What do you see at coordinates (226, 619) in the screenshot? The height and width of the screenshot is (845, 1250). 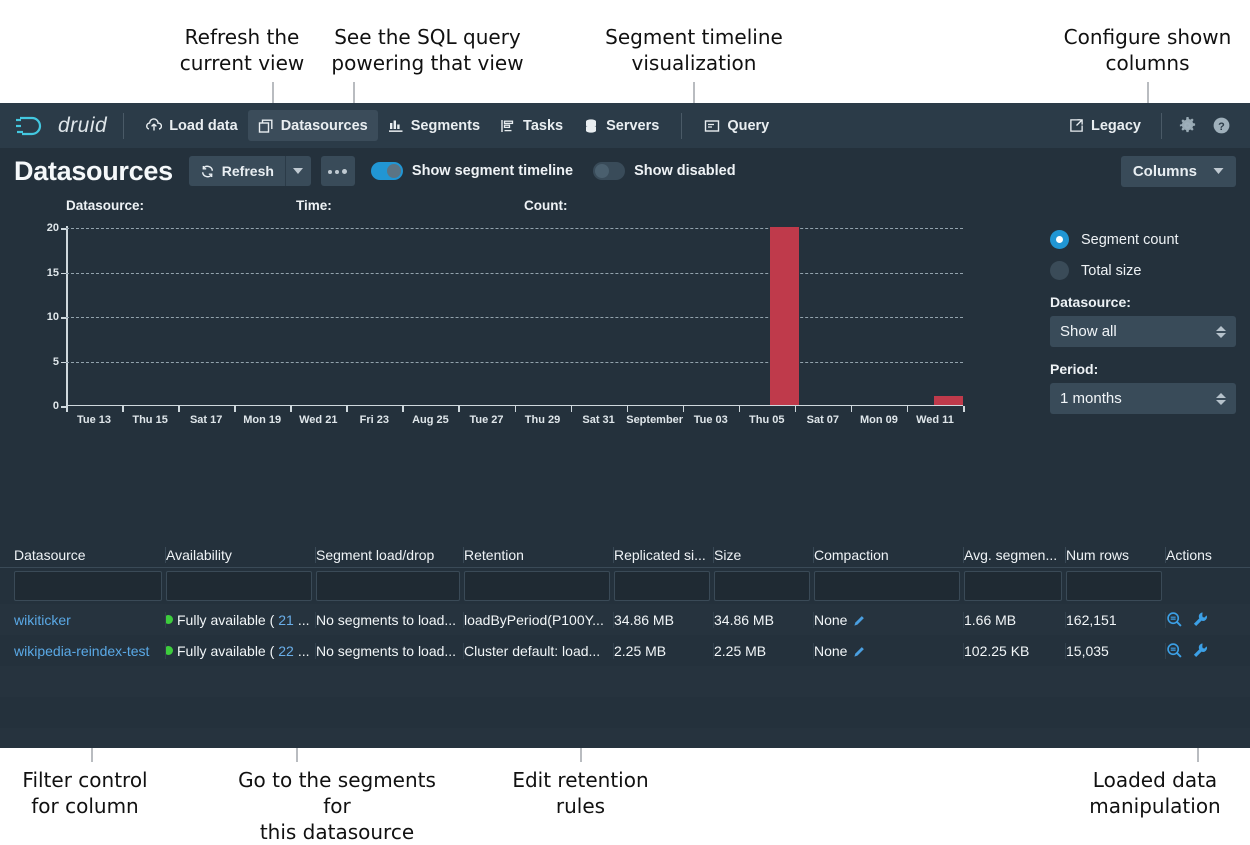 I see `availability-text: Fully available (` at bounding box center [226, 619].